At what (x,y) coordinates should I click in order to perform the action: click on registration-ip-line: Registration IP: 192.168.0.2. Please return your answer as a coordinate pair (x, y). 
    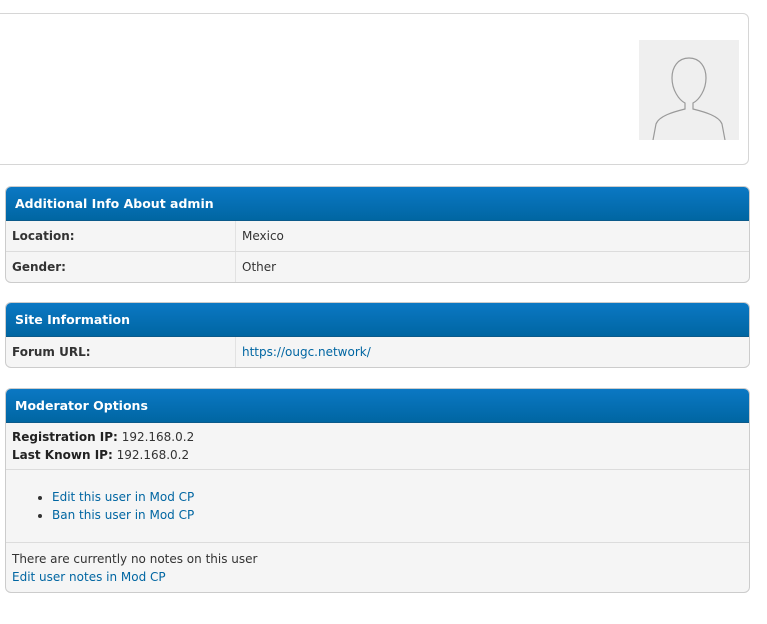
    Looking at the image, I should click on (377, 437).